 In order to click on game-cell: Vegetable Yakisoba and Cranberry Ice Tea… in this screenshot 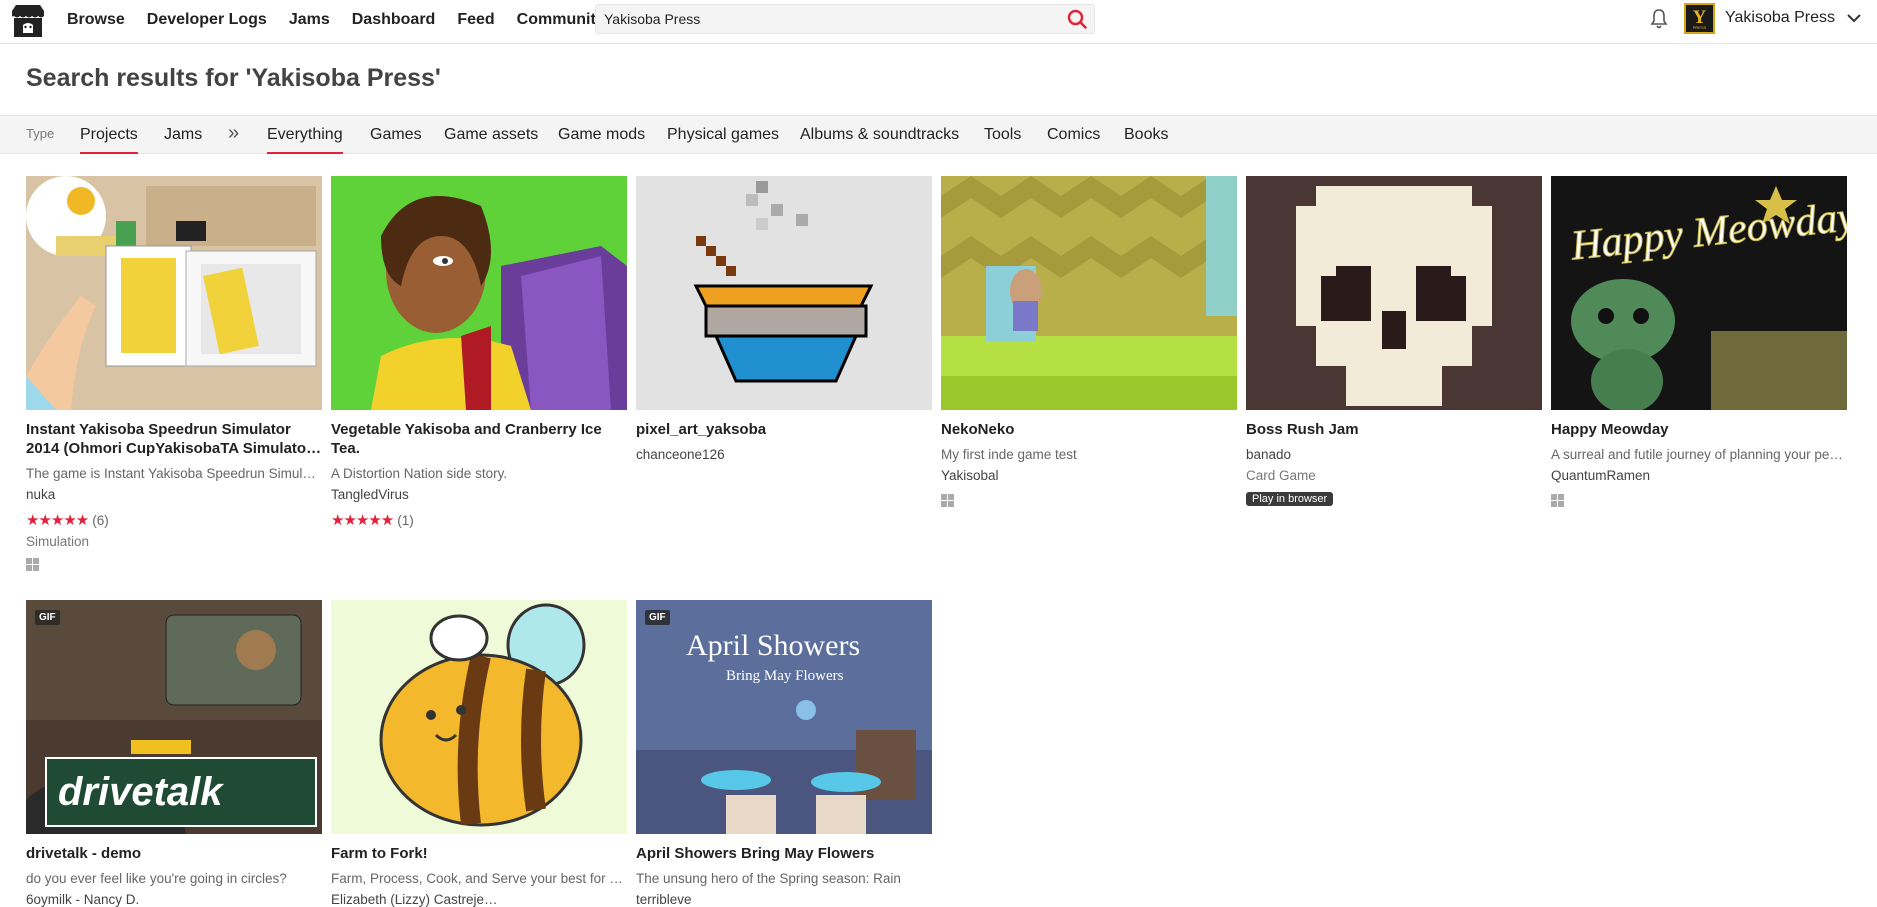, I will do `click(479, 356)`.